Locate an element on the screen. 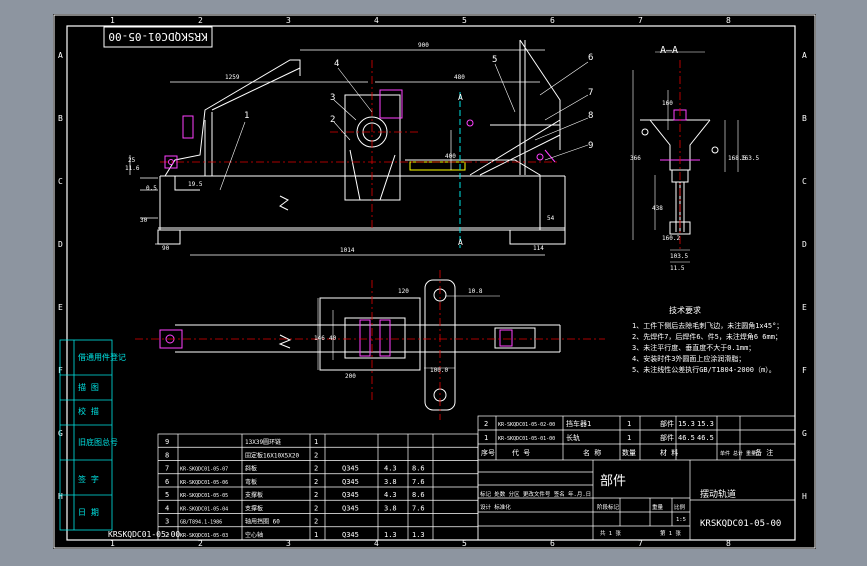 Image resolution: width=867 pixels, height=566 pixels. dimension-d195: 19.5 is located at coordinates (195, 184).